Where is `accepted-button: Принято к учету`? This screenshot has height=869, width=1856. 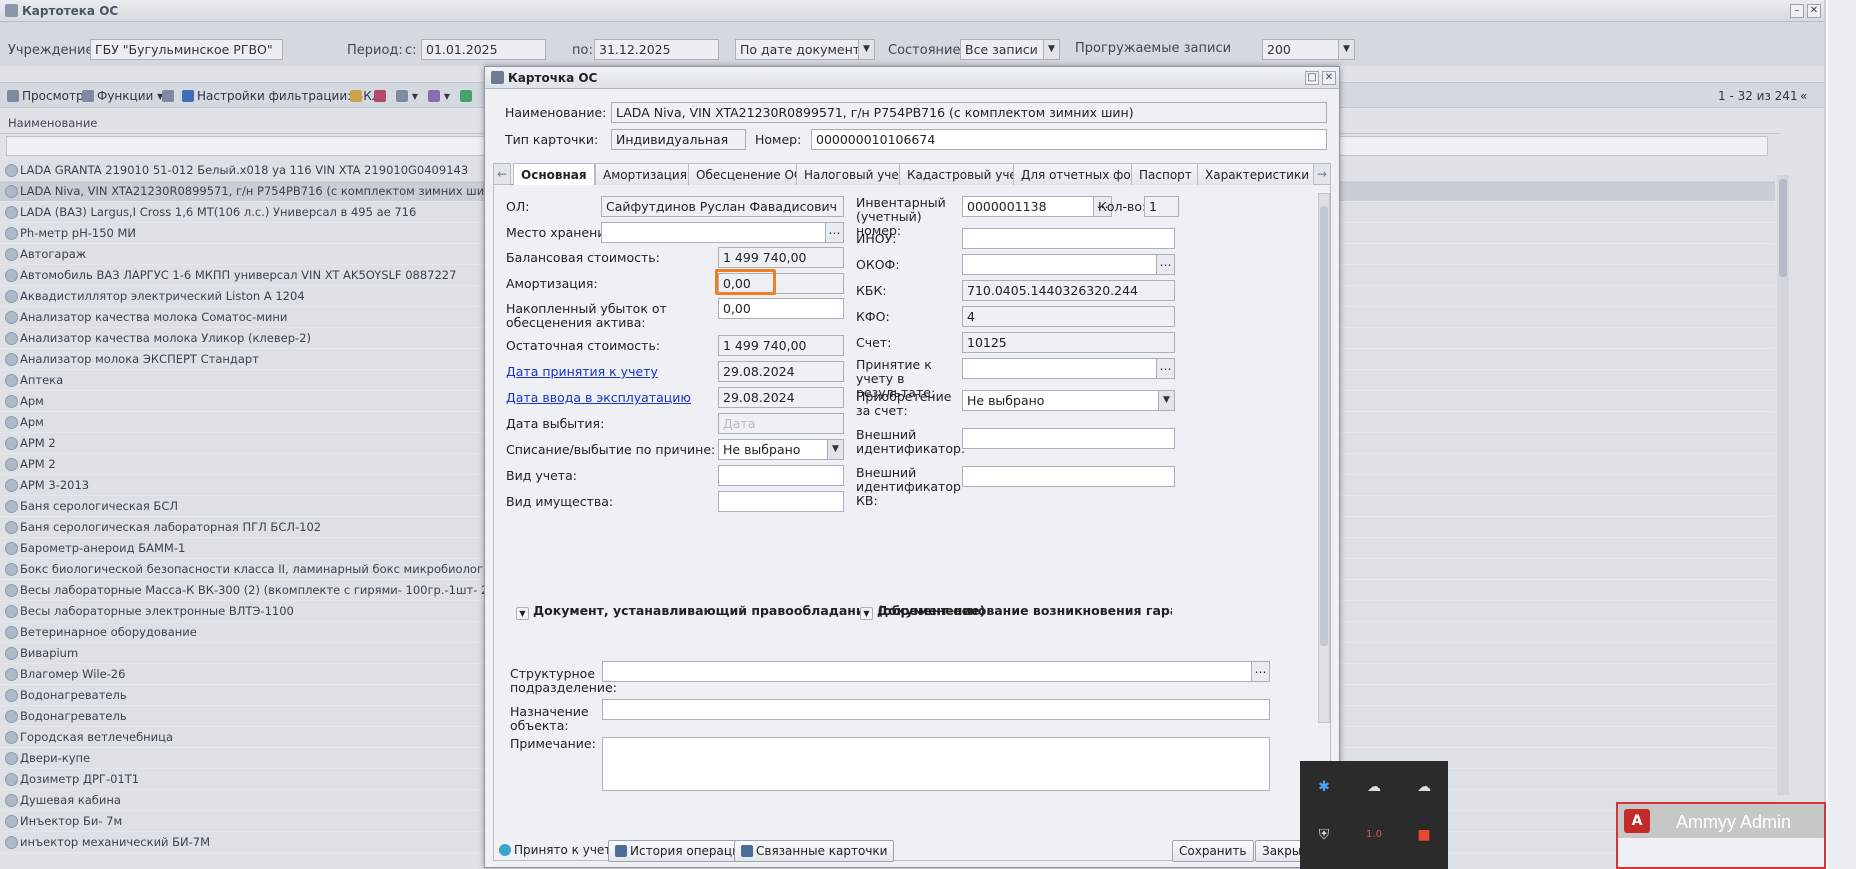 accepted-button: Принято к учету is located at coordinates (558, 851).